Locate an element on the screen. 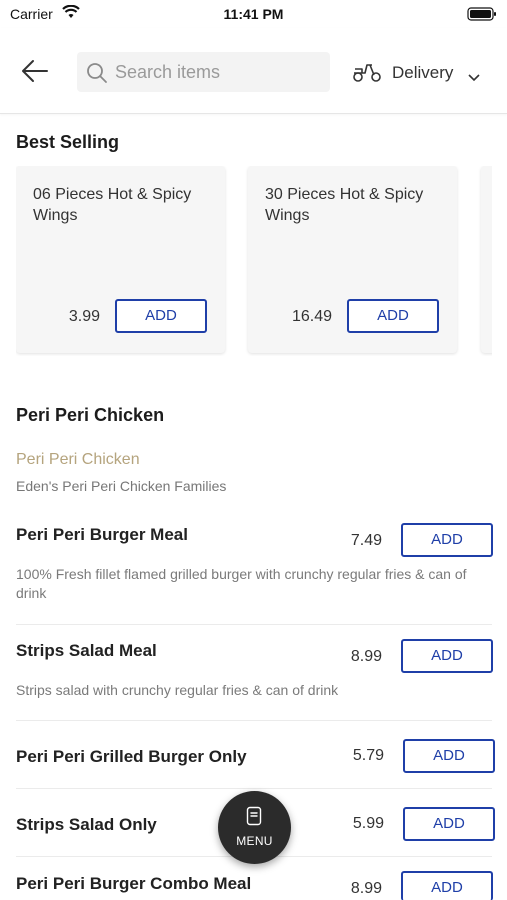 This screenshot has height=900, width=507. item-name: Peri Peri Grilled Burger Only is located at coordinates (131, 756).